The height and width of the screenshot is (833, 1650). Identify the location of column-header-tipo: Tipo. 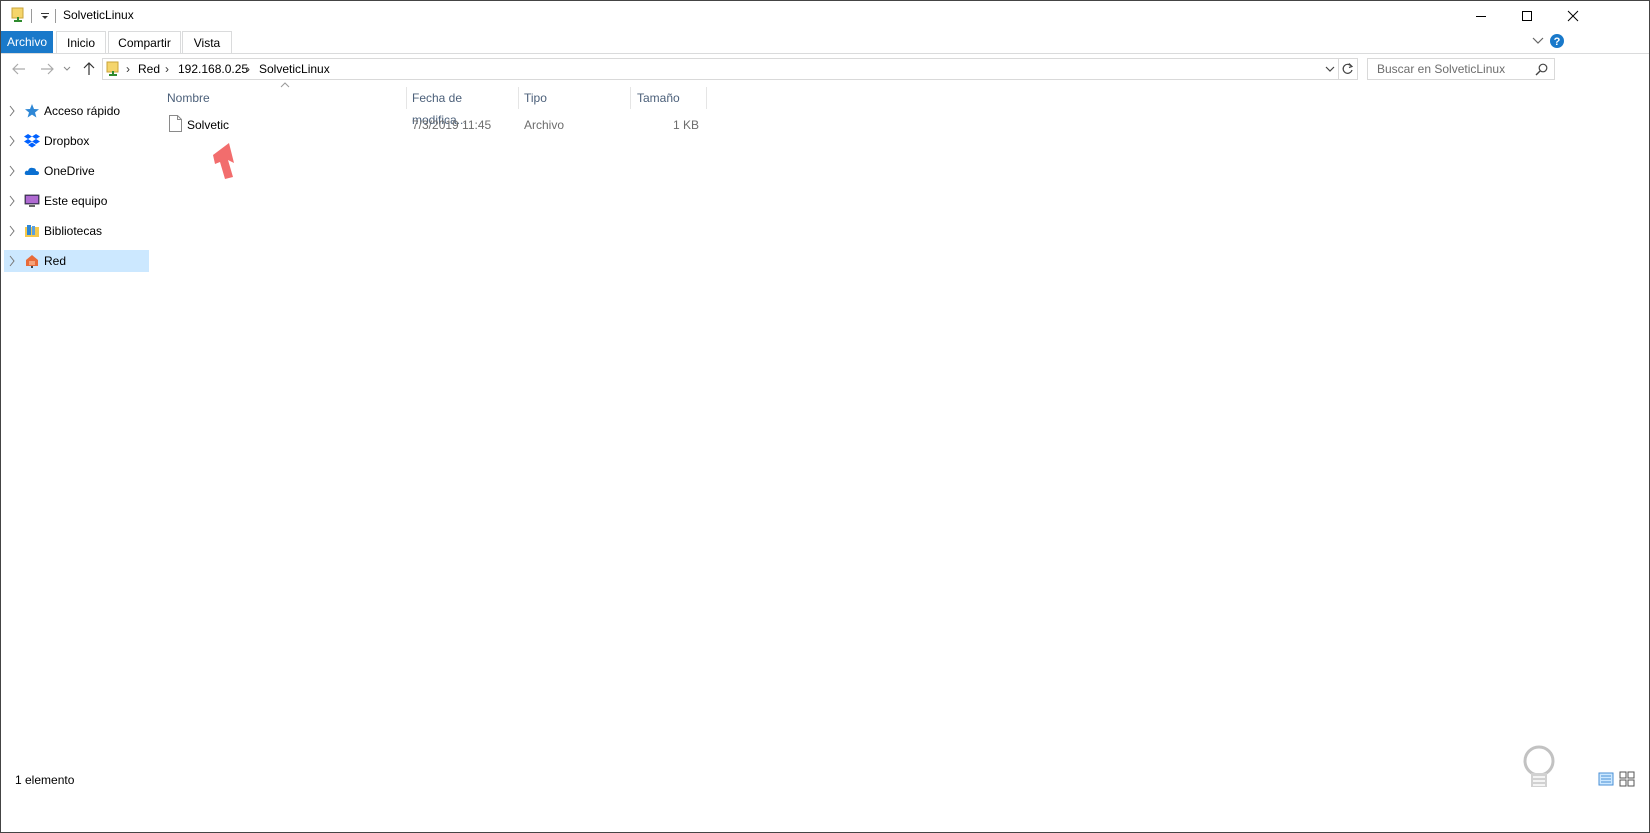
(576, 98).